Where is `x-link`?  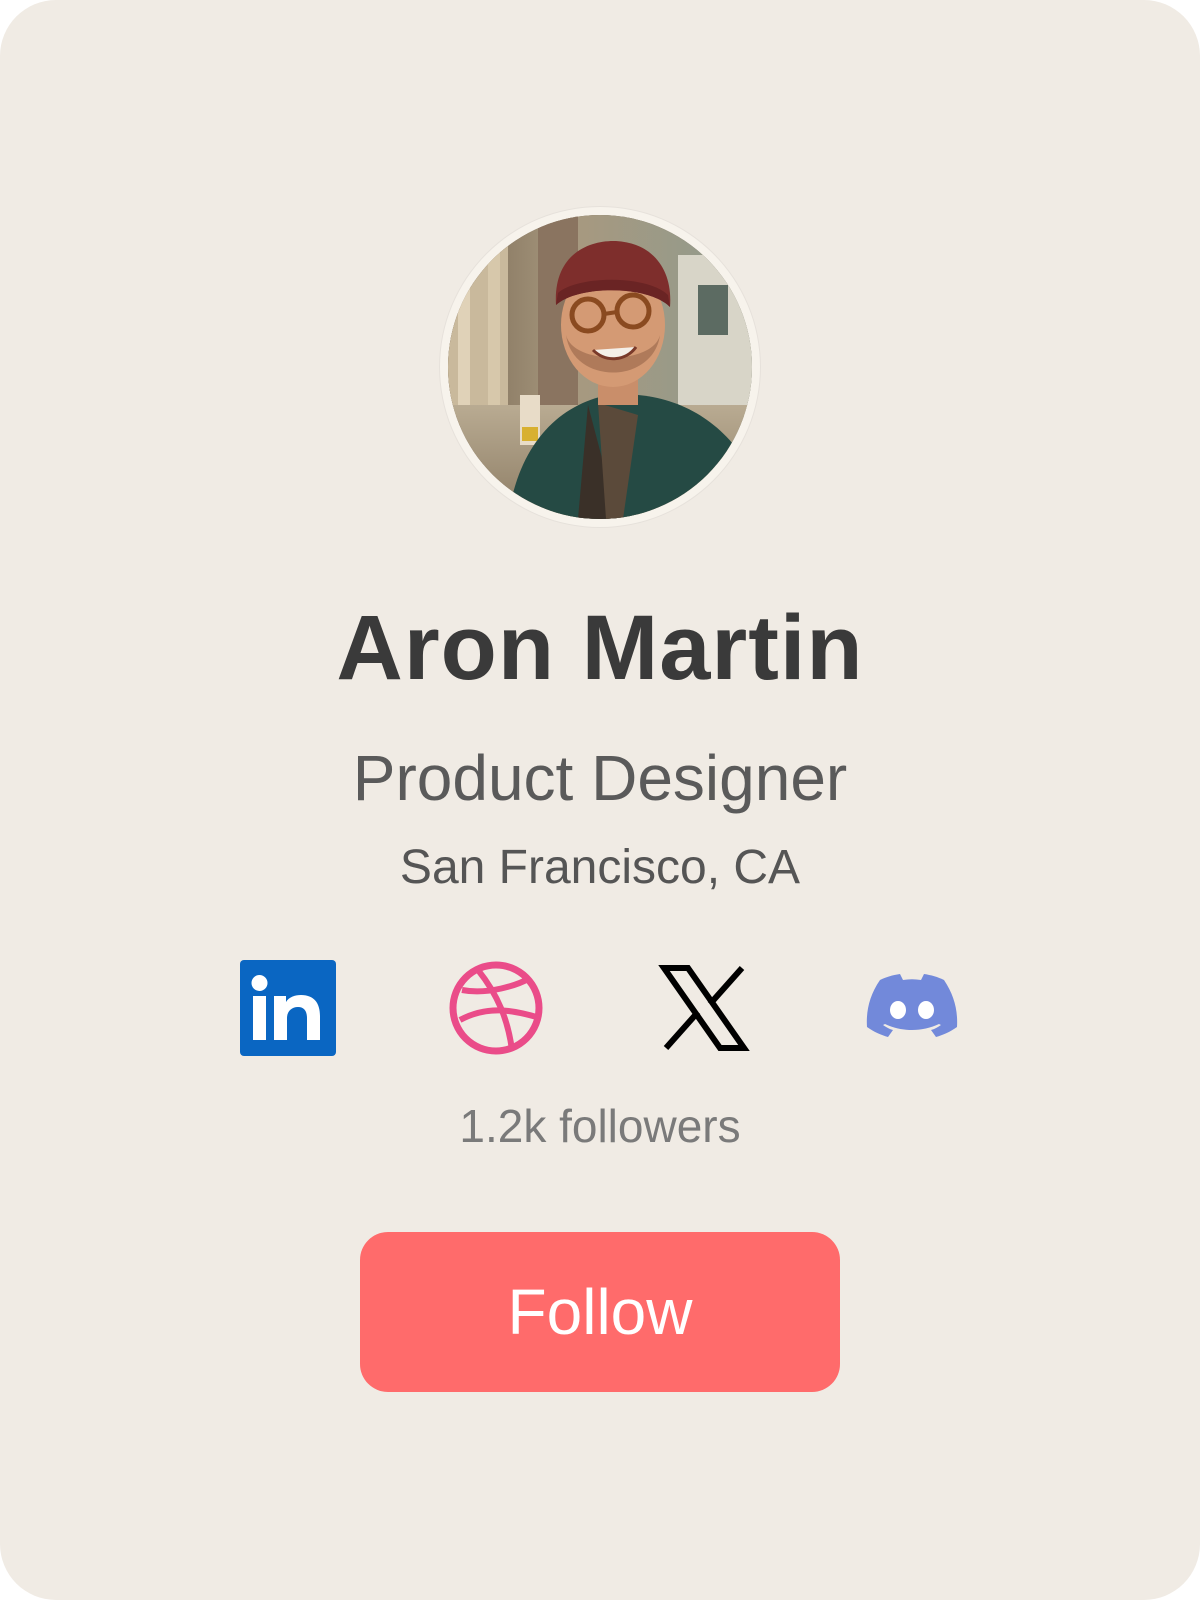
x-link is located at coordinates (704, 1008).